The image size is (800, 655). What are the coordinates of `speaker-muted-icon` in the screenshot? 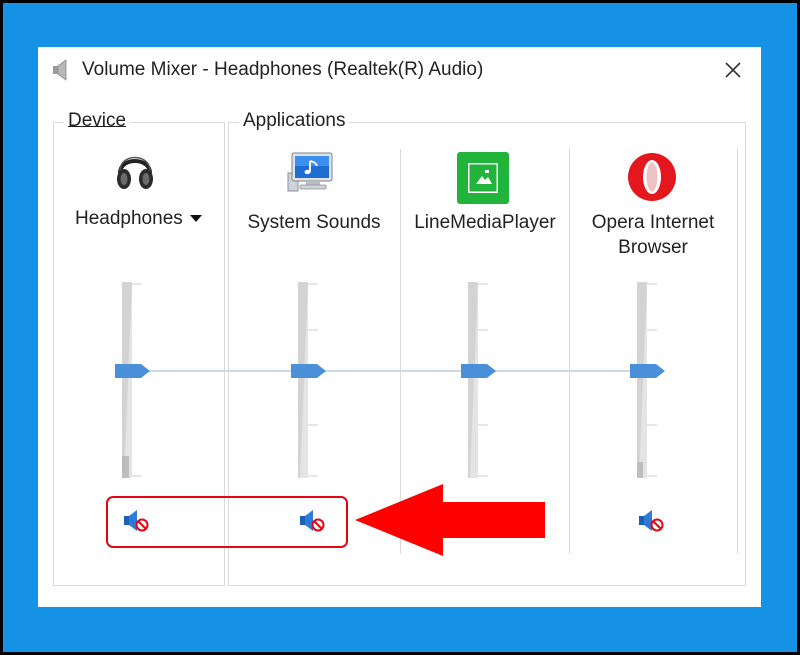 It's located at (651, 521).